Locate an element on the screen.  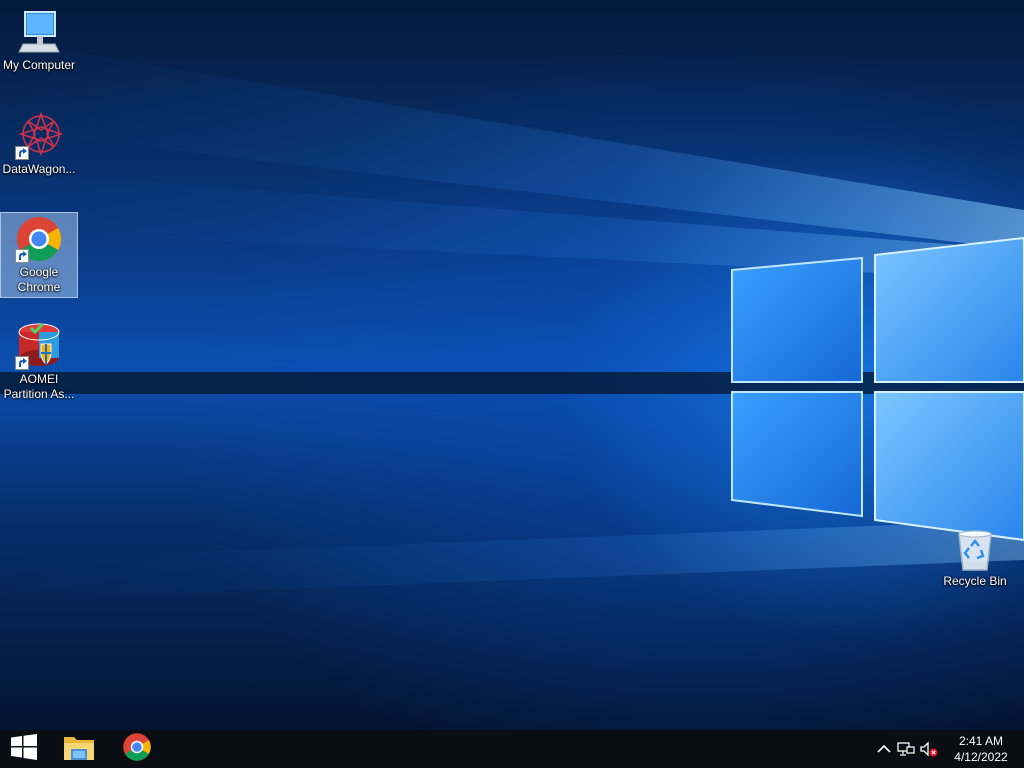
clock-time: 2:41 AM is located at coordinates (981, 741).